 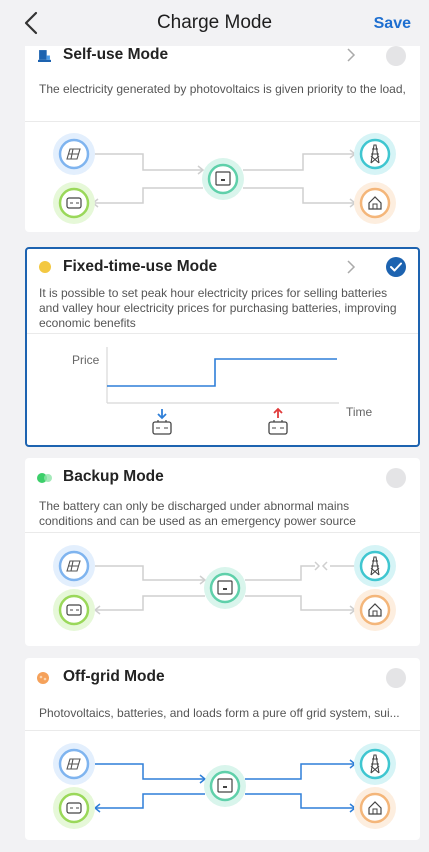 I want to click on save-button: Save, so click(x=392, y=24).